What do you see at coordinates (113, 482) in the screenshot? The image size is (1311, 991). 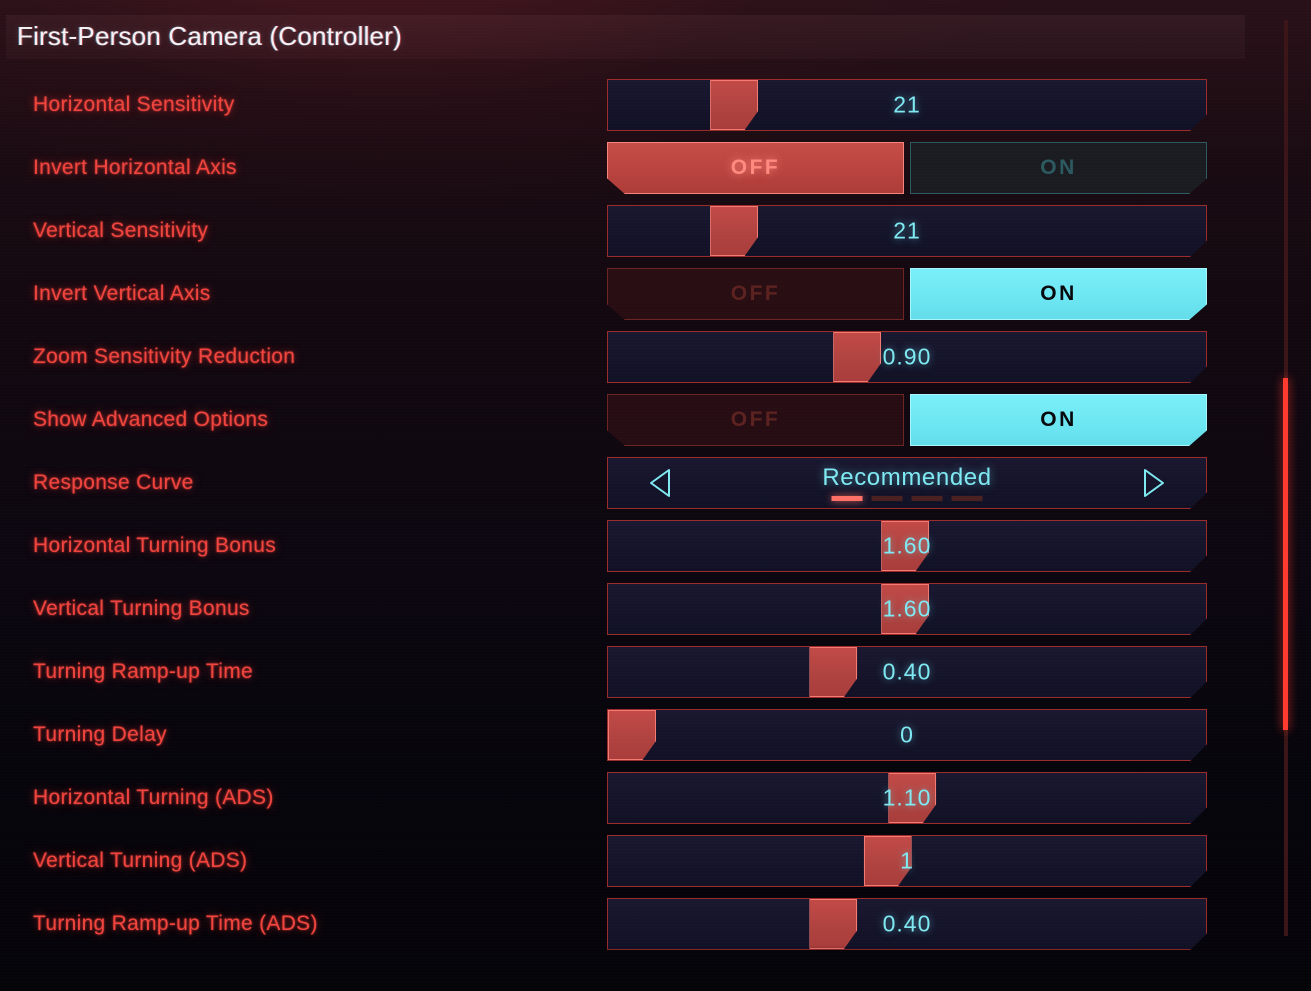 I see `setting-label: Response Curve` at bounding box center [113, 482].